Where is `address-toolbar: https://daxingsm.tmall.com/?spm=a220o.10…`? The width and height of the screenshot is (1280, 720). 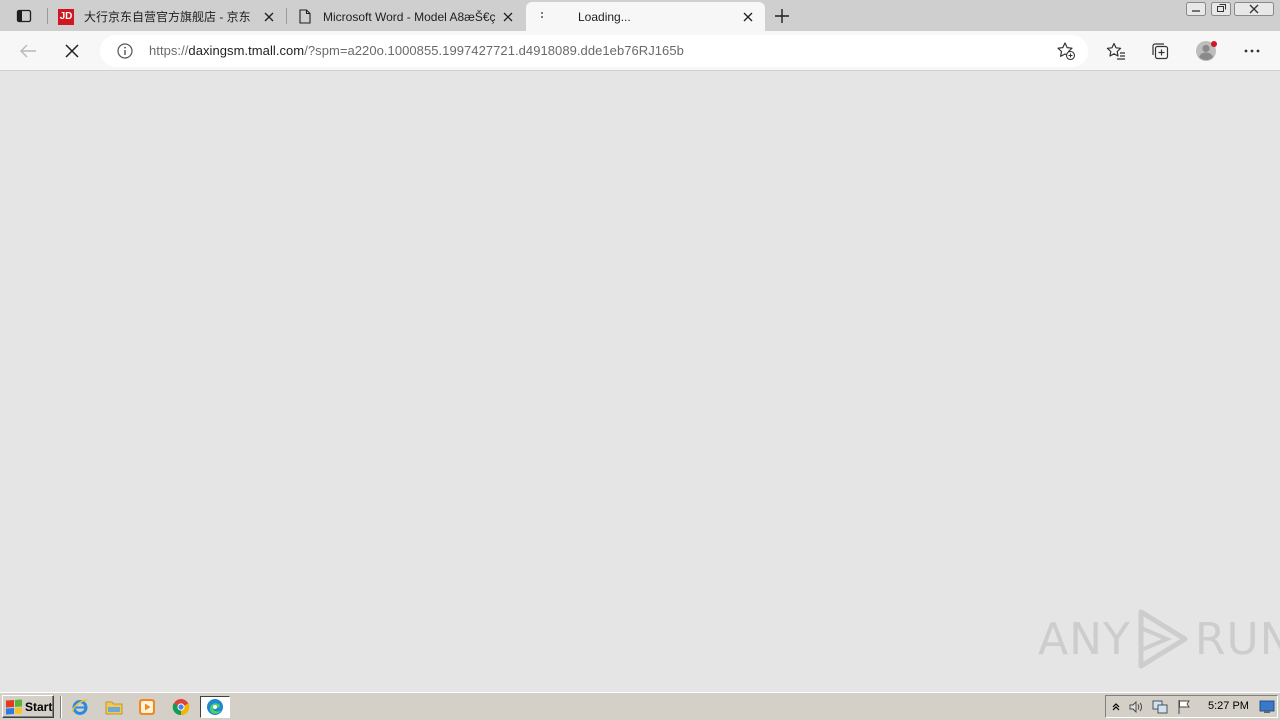
address-toolbar: https://daxingsm.tmall.com/?spm=a220o.10… is located at coordinates (640, 51).